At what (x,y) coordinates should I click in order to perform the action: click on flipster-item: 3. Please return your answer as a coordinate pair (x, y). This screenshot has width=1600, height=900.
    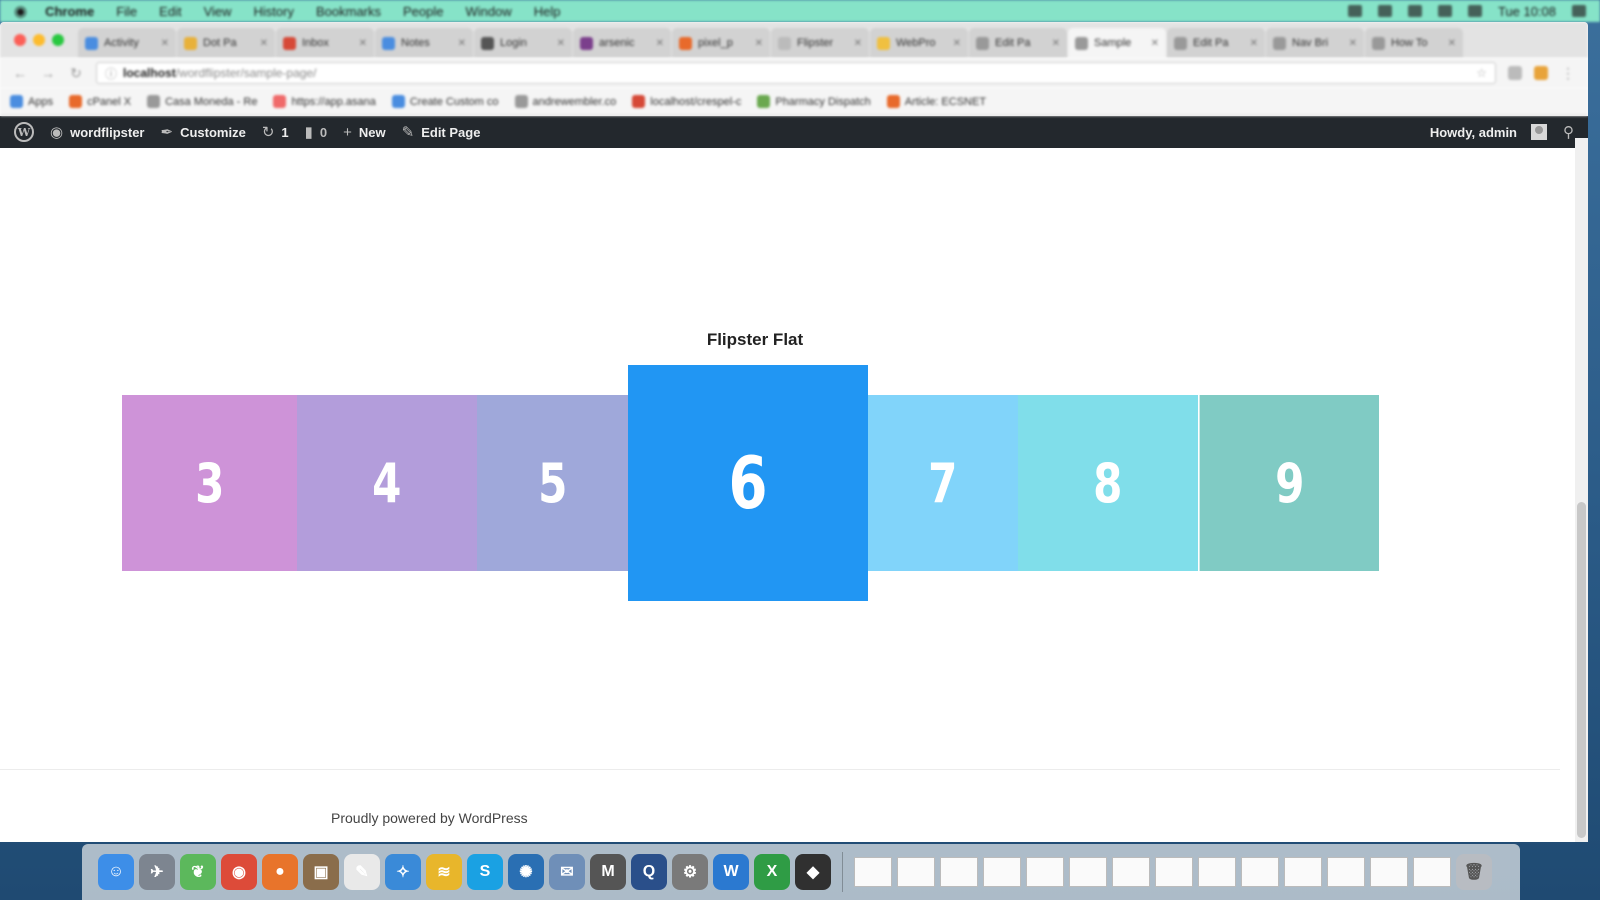
    Looking at the image, I should click on (209, 483).